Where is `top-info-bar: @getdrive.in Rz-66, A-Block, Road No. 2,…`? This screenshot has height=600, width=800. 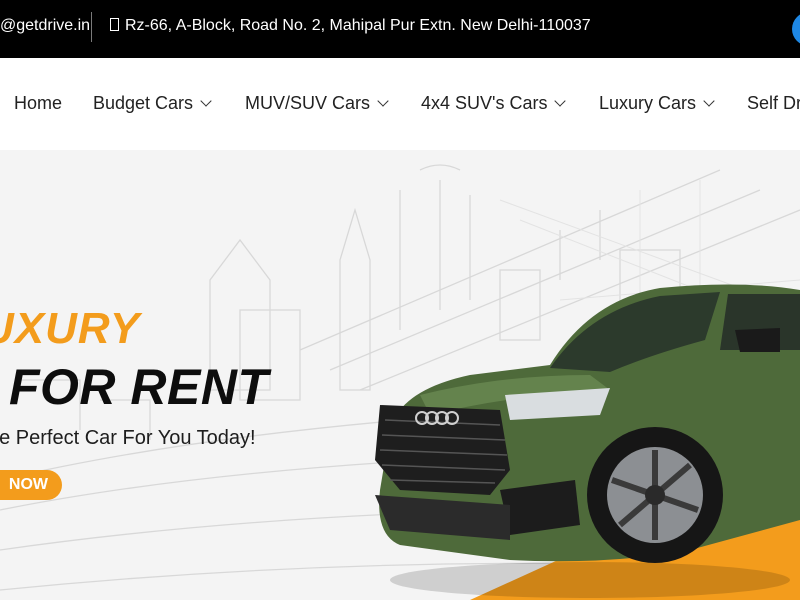
top-info-bar: @getdrive.in Rz-66, A-Block, Road No. 2,… is located at coordinates (400, 29).